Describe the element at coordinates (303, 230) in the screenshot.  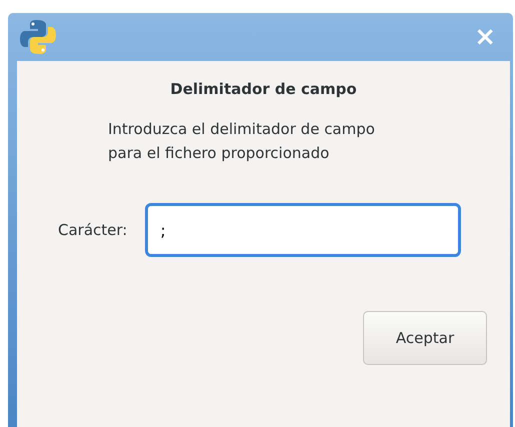
I see `character-field: ;` at that location.